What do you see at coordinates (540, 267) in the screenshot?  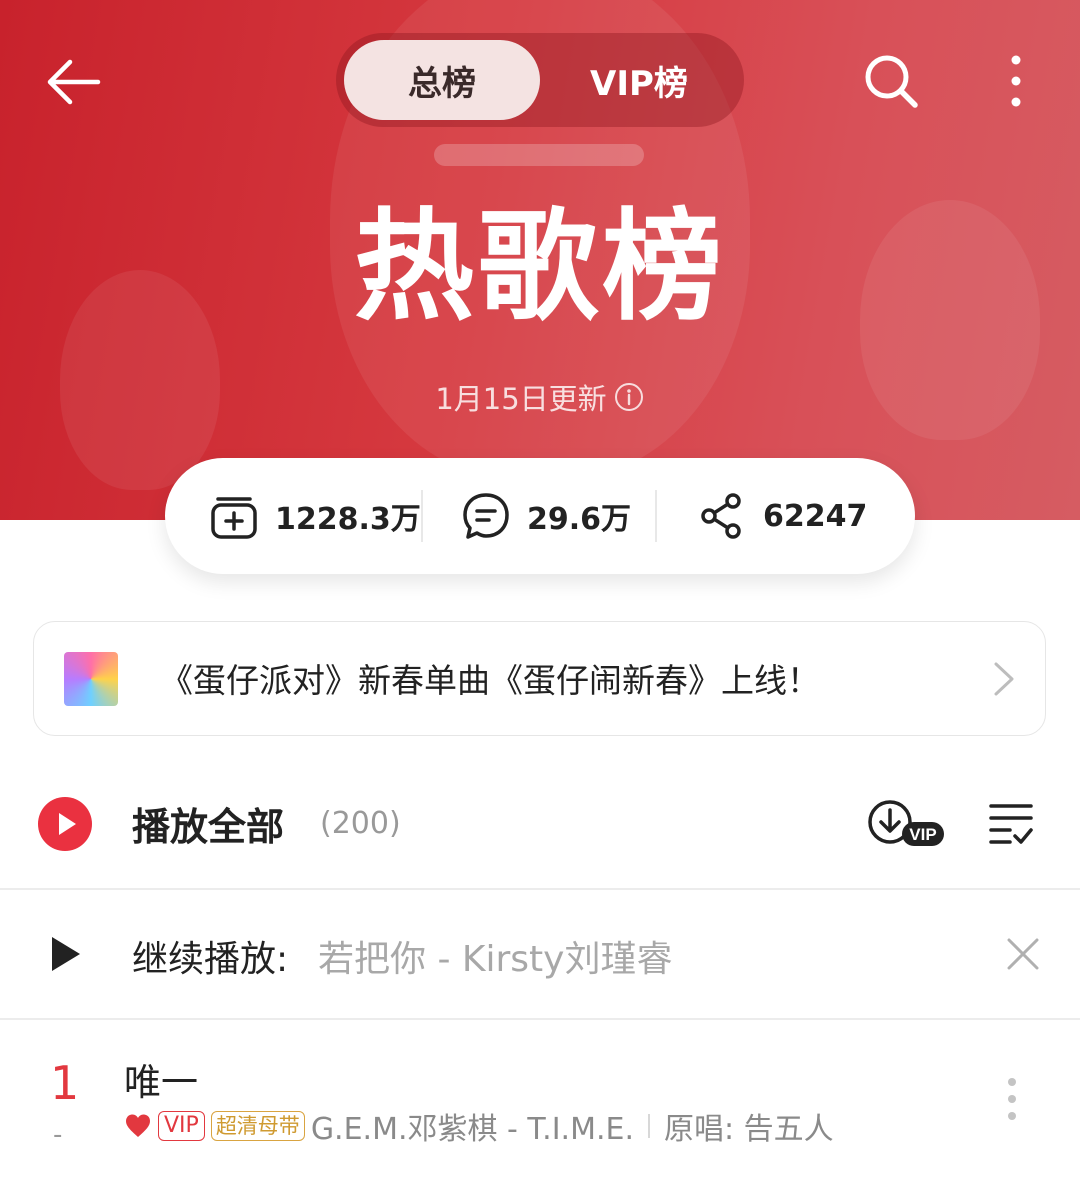 I see `chart-title: 热歌榜` at bounding box center [540, 267].